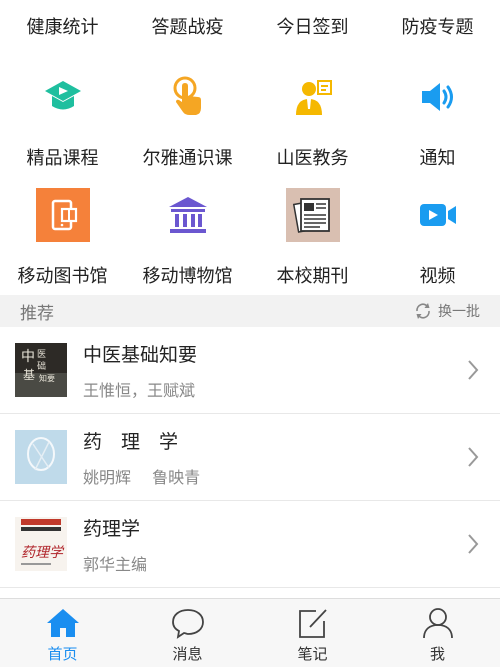 The image size is (500, 667). Describe the element at coordinates (47, 378) in the screenshot. I see `svg-text: 知要` at that location.